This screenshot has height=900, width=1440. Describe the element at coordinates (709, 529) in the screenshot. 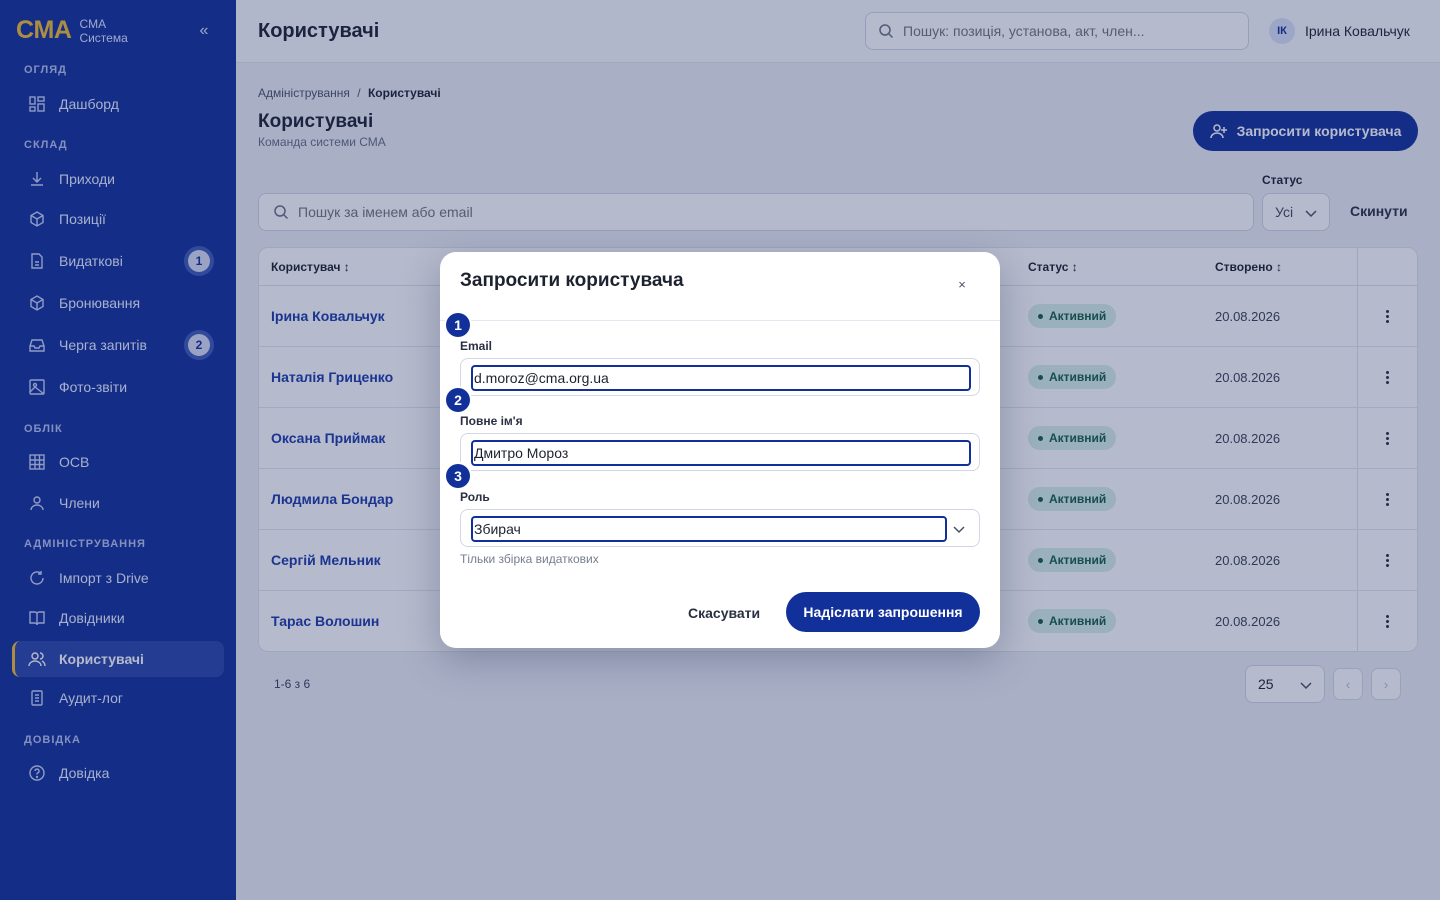

I see `role-value: Збирач` at that location.